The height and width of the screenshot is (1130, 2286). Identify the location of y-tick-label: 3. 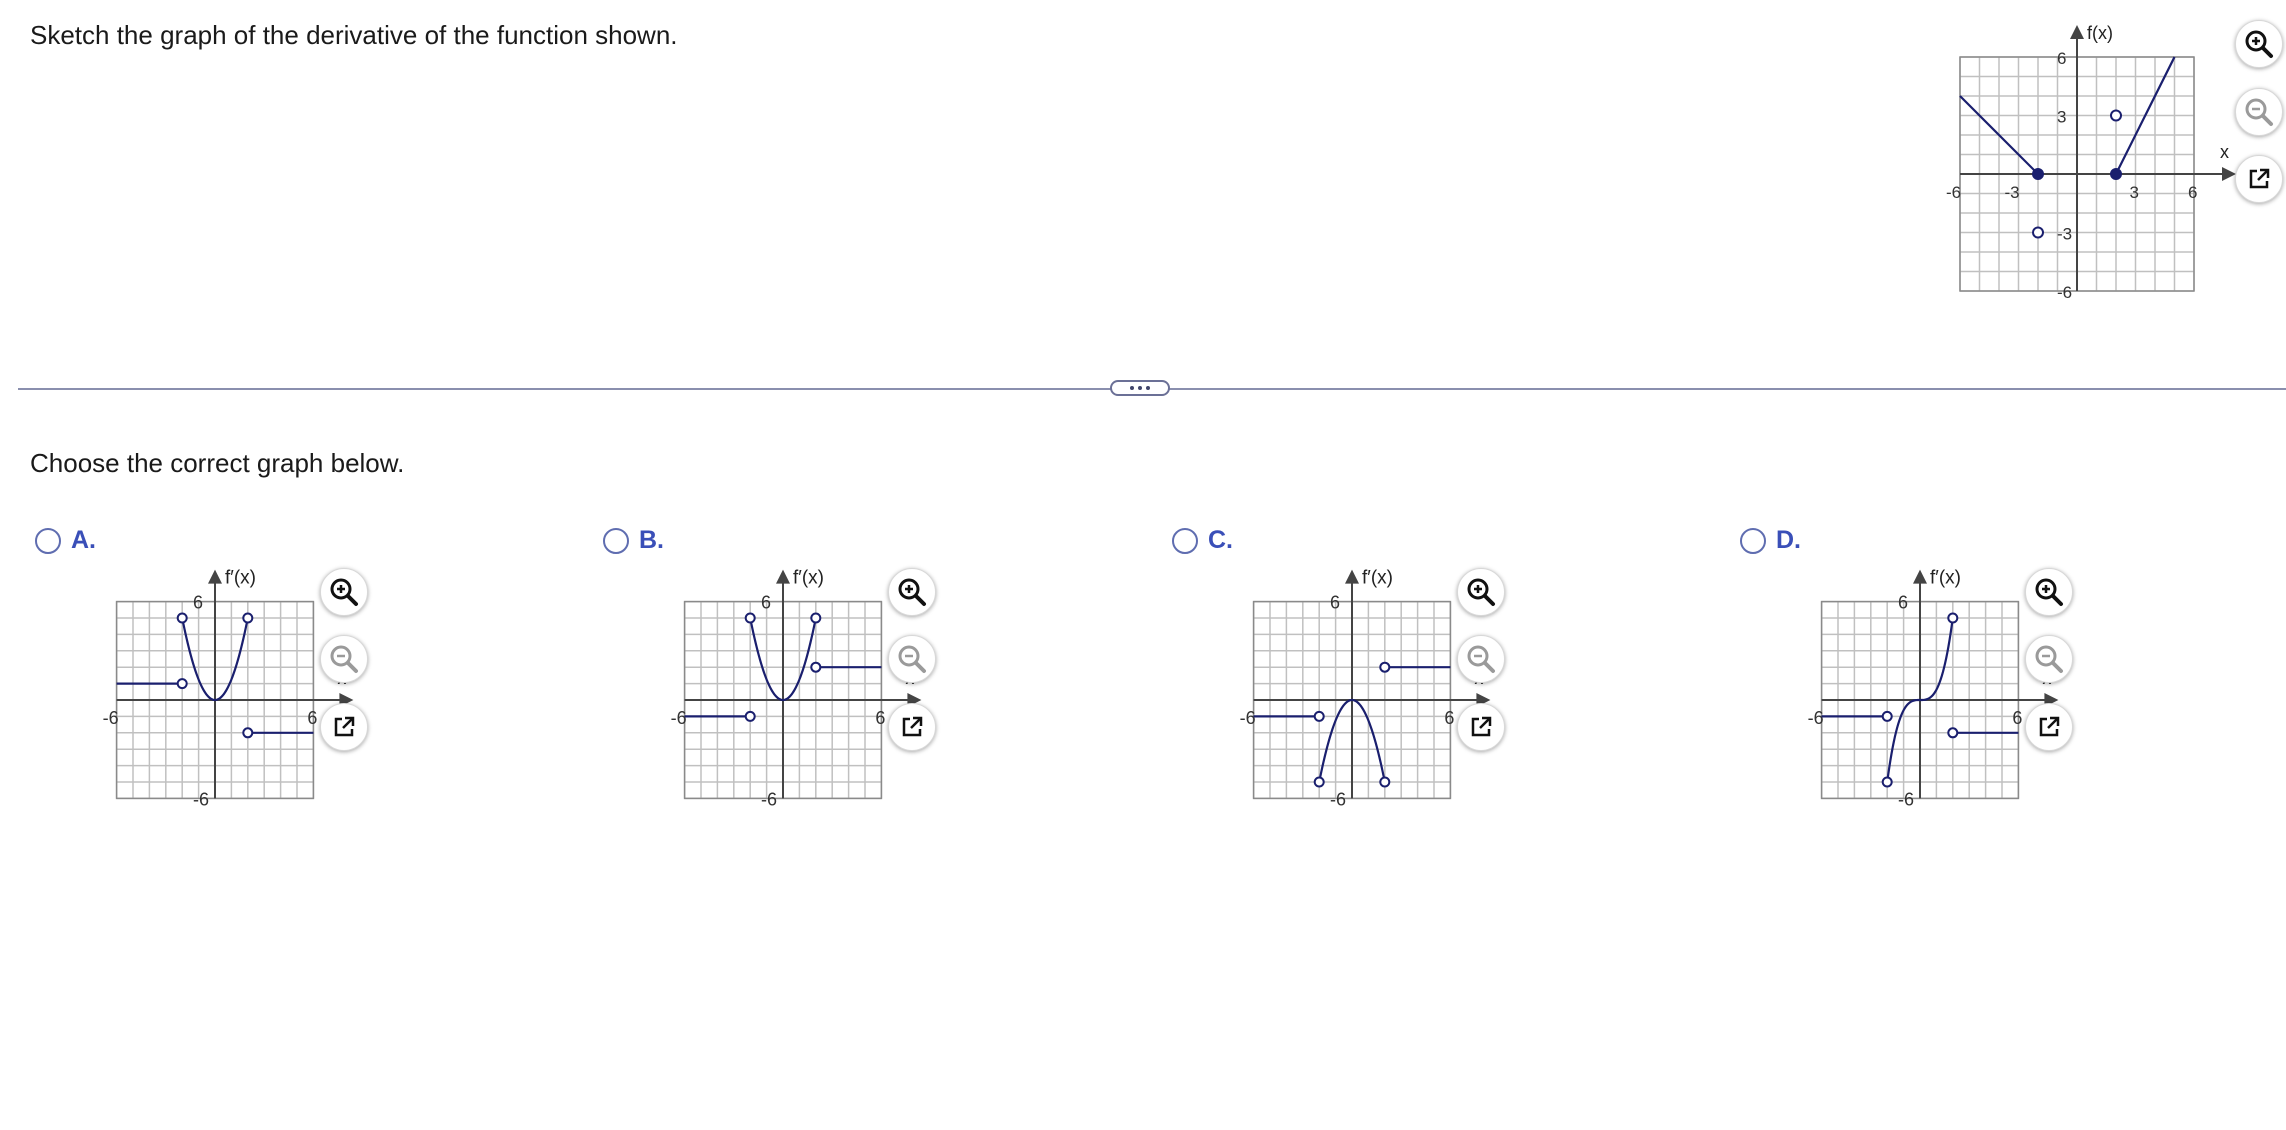
(2061, 117).